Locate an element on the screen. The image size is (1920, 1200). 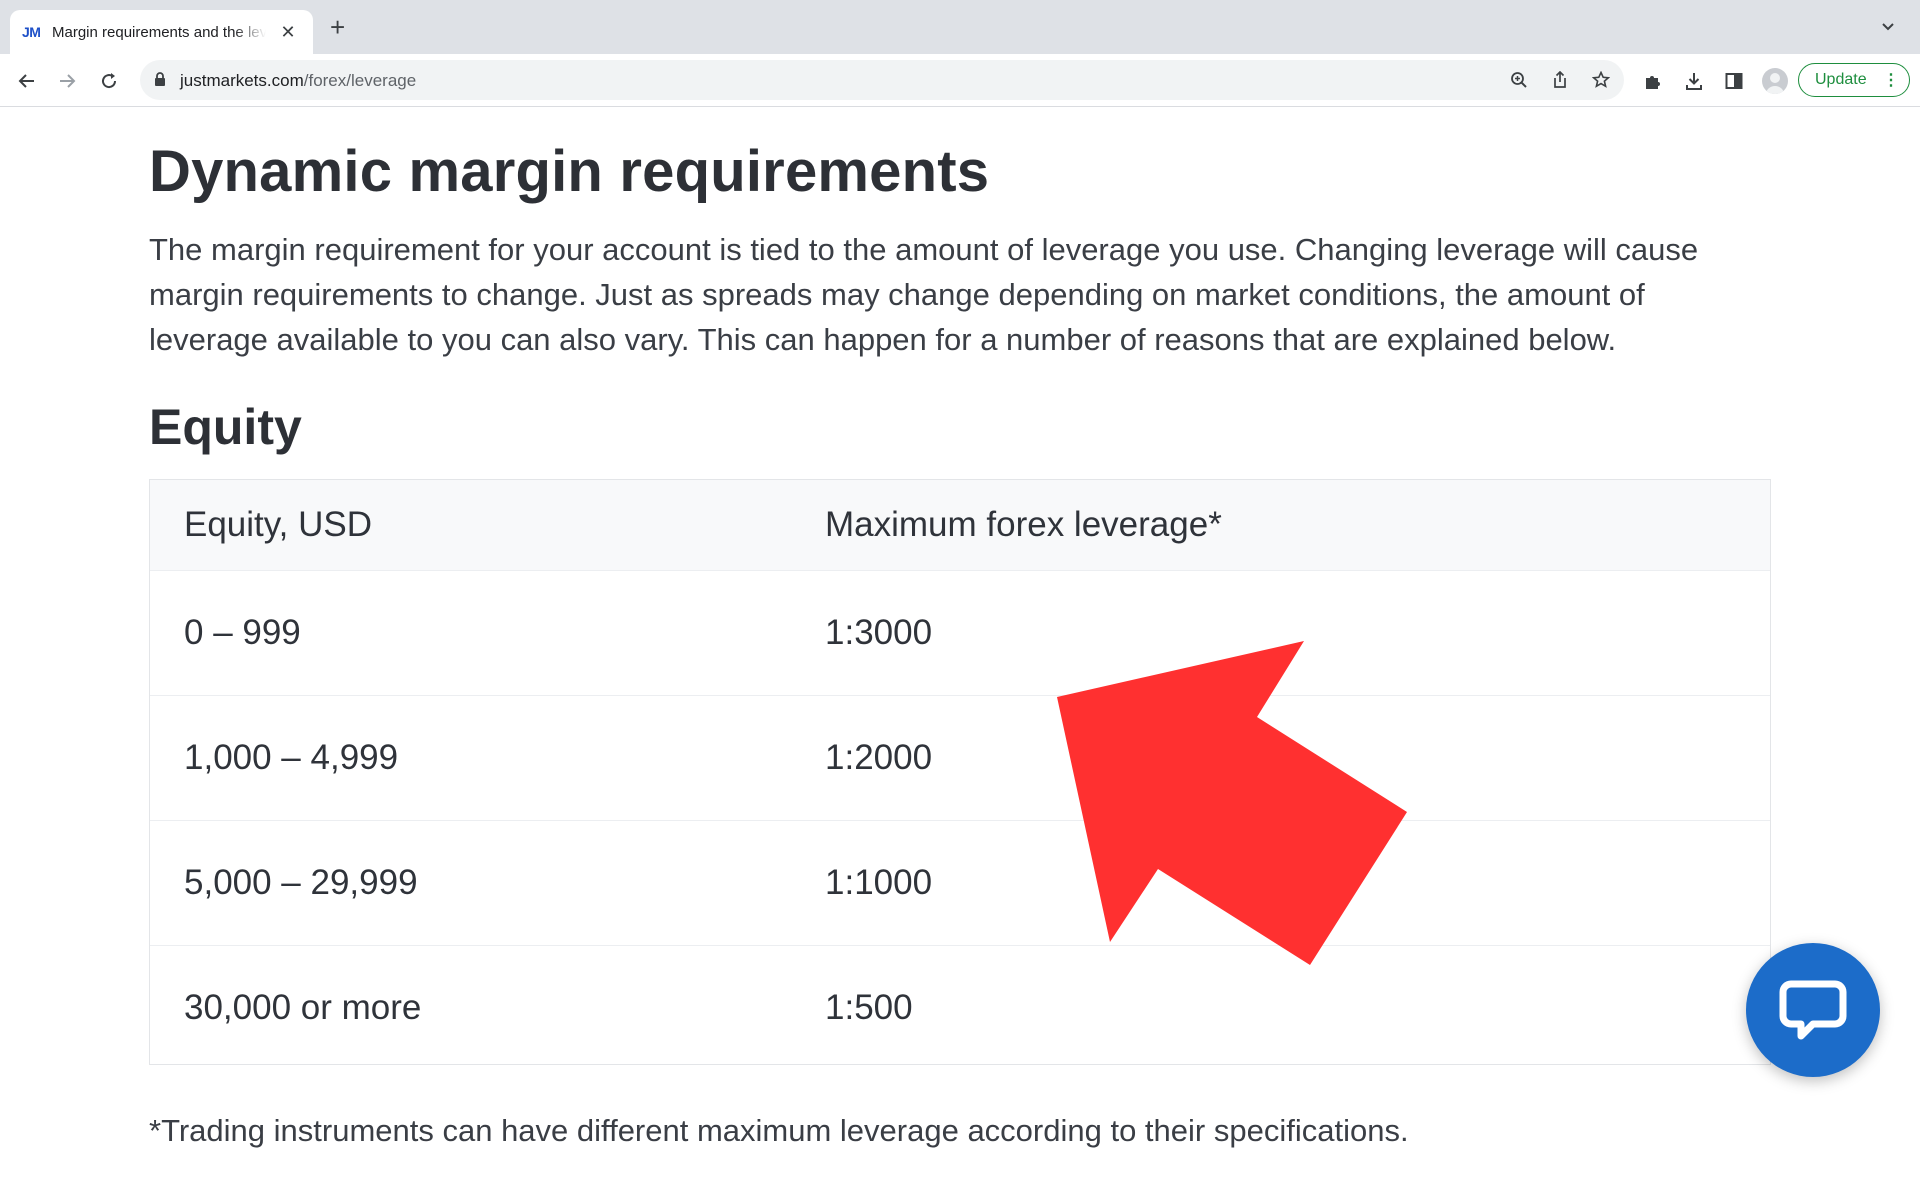
chat-bubble-icon is located at coordinates (1813, 1010).